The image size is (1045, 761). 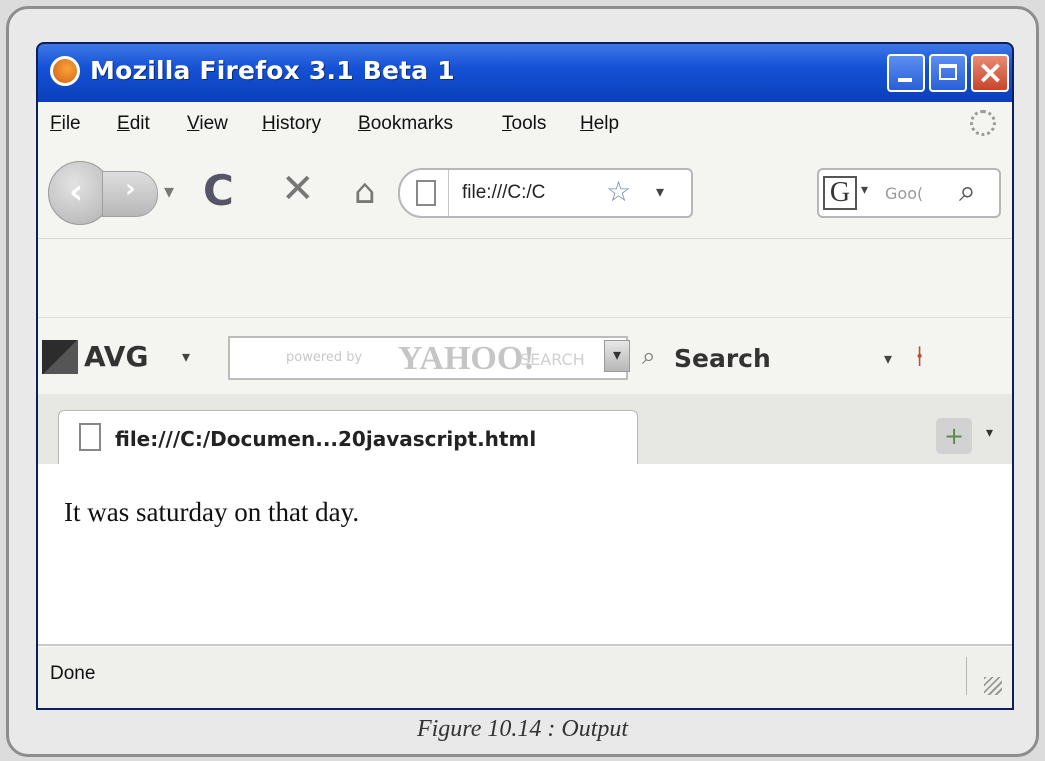 I want to click on menu-help: Help, so click(x=599, y=124).